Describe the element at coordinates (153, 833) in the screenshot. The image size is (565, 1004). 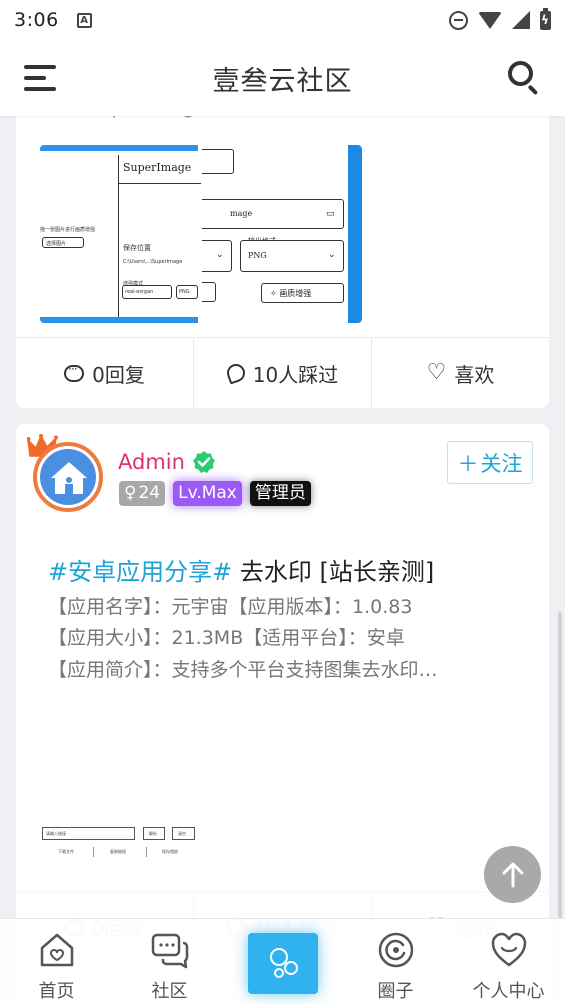
I see `screenshot-btn1: 解析` at that location.